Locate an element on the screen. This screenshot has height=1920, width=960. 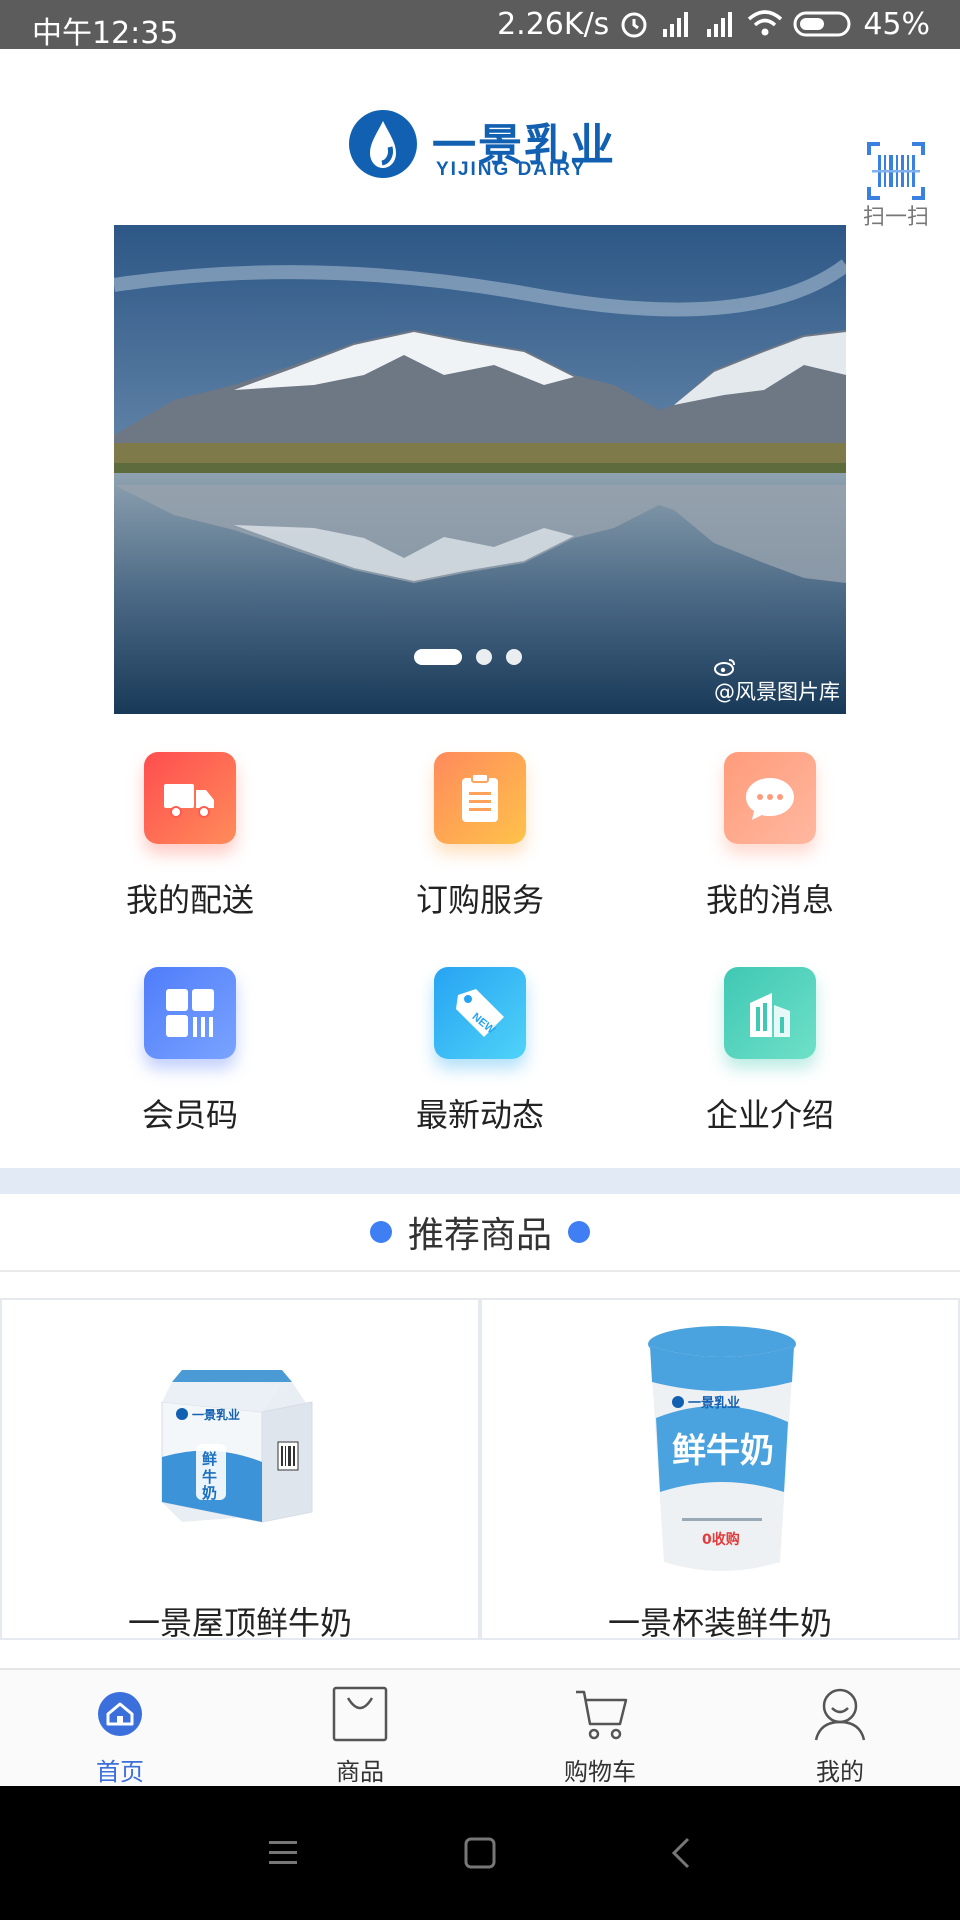
tab-cart: 购物车 is located at coordinates (600, 1729).